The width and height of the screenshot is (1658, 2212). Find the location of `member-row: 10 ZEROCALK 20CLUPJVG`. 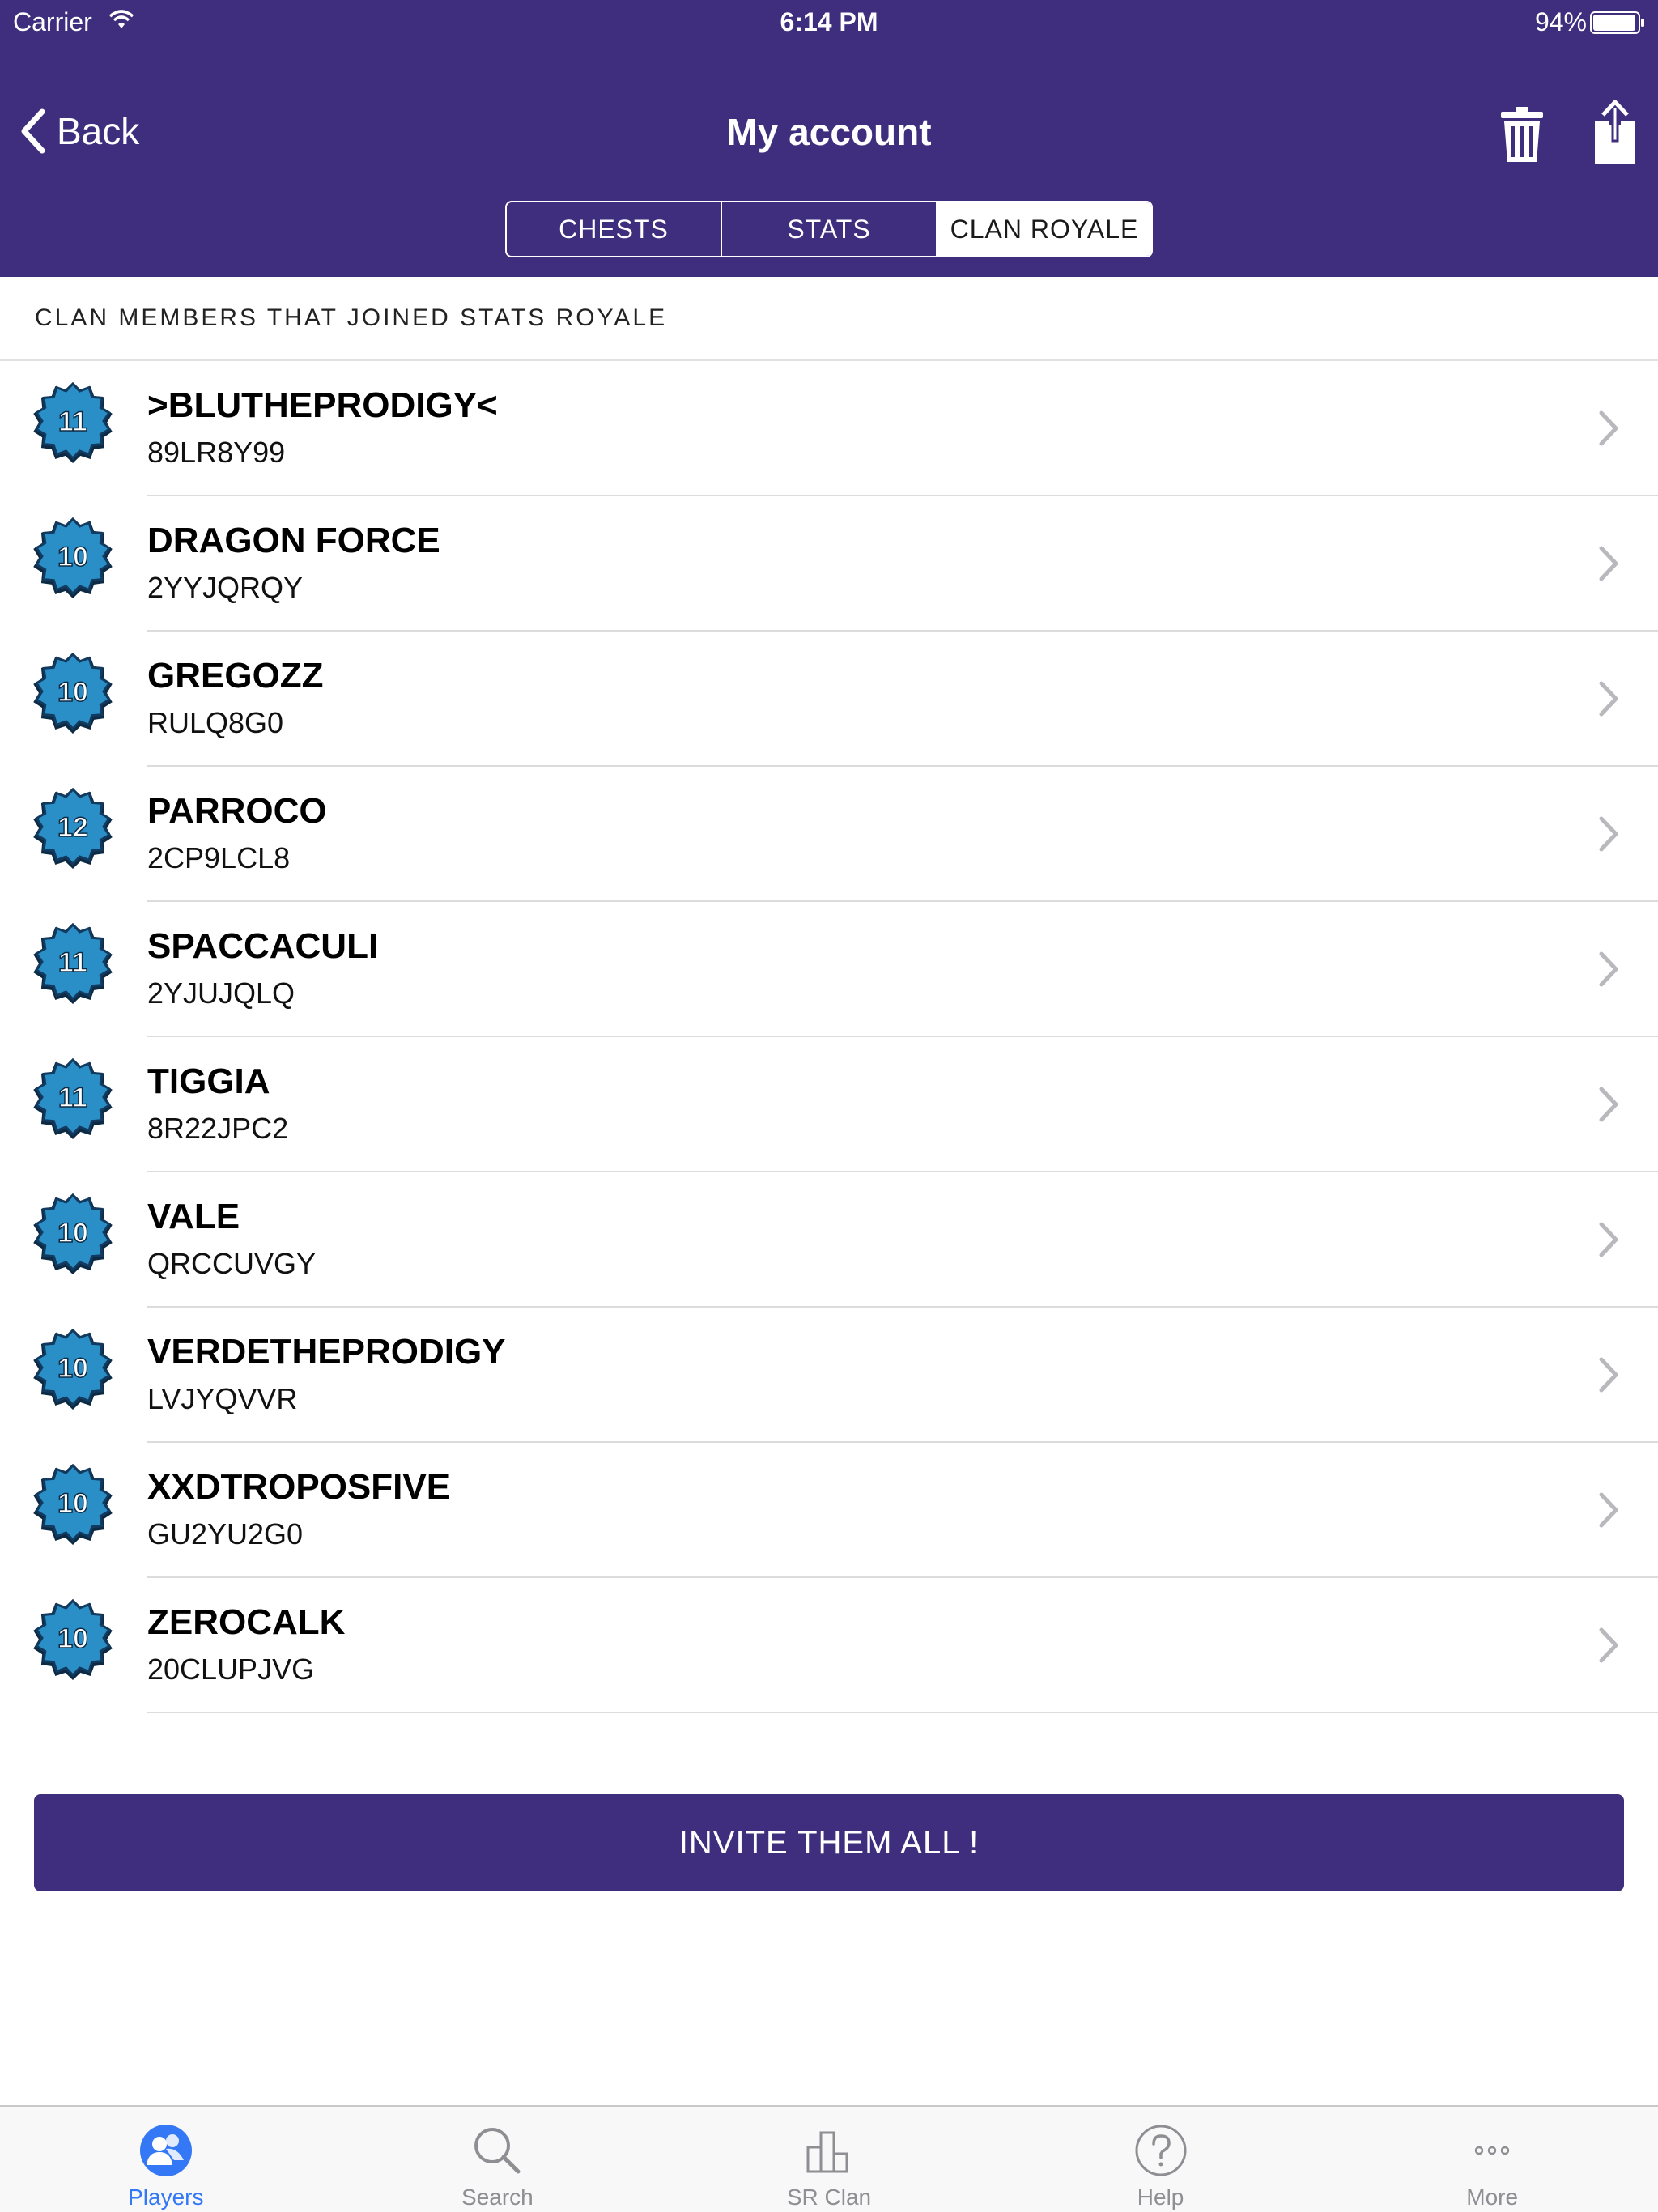

member-row: 10 ZEROCALK 20CLUPJVG is located at coordinates (829, 1646).